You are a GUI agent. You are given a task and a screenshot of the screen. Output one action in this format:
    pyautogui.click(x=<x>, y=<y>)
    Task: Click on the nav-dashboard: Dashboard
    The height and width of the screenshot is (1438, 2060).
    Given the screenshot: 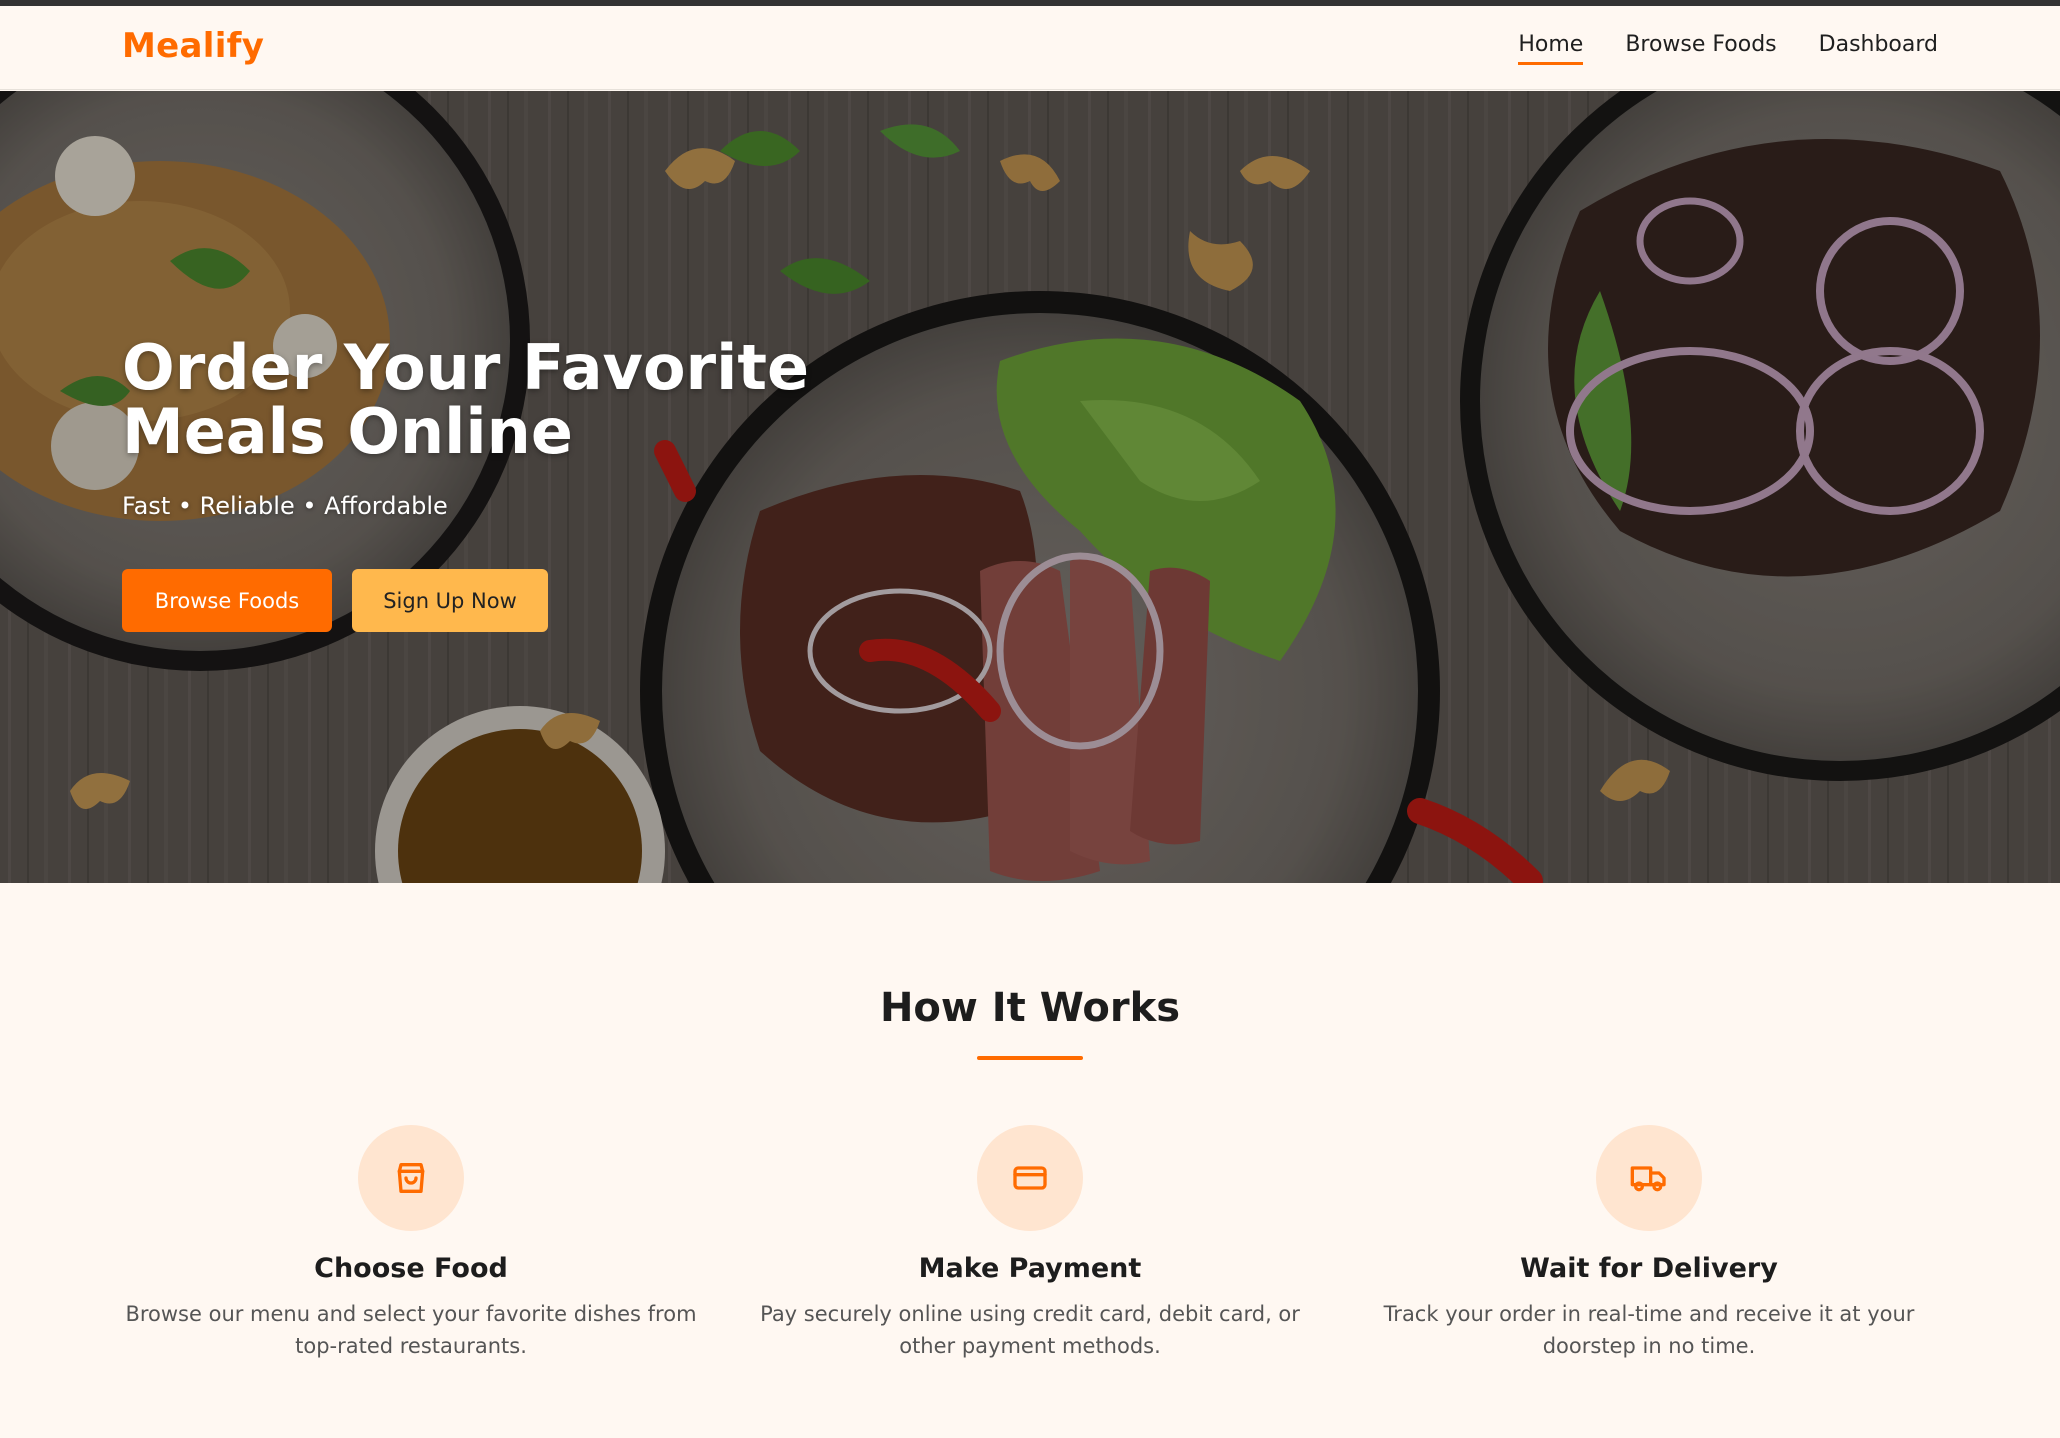 What is the action you would take?
    pyautogui.click(x=1878, y=48)
    